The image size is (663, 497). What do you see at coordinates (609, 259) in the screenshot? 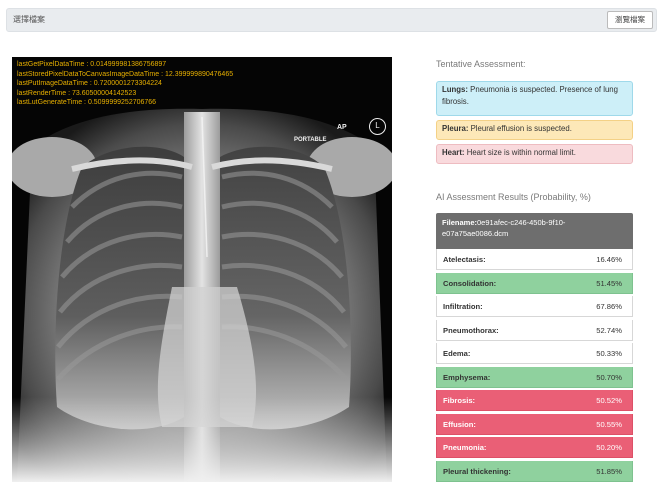
I see `result-value: 16.46%` at bounding box center [609, 259].